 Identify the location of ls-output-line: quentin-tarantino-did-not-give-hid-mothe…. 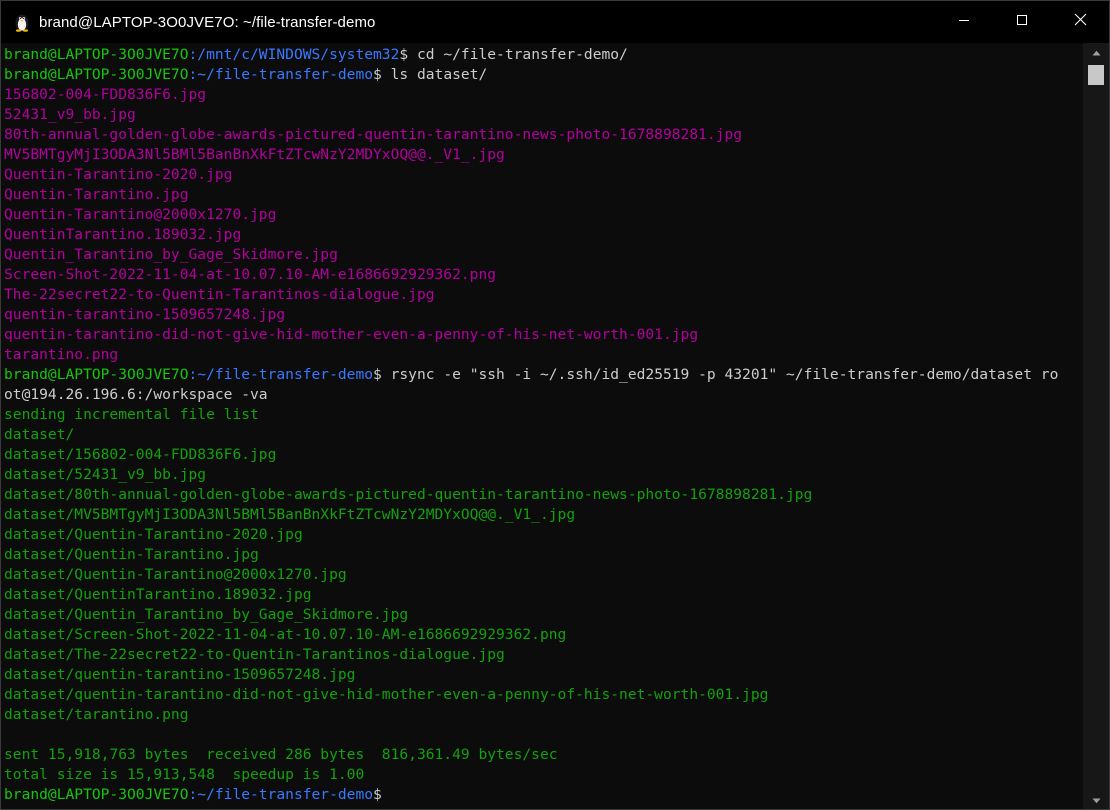
(543, 335).